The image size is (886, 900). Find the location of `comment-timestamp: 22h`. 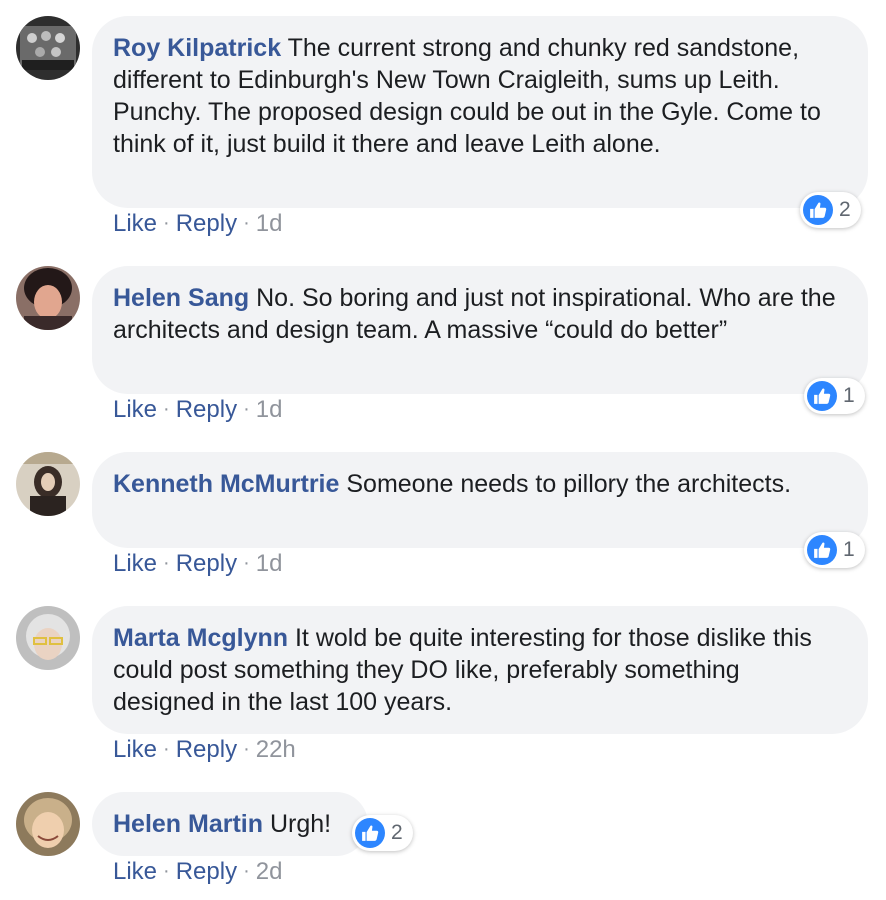

comment-timestamp: 22h is located at coordinates (276, 749).